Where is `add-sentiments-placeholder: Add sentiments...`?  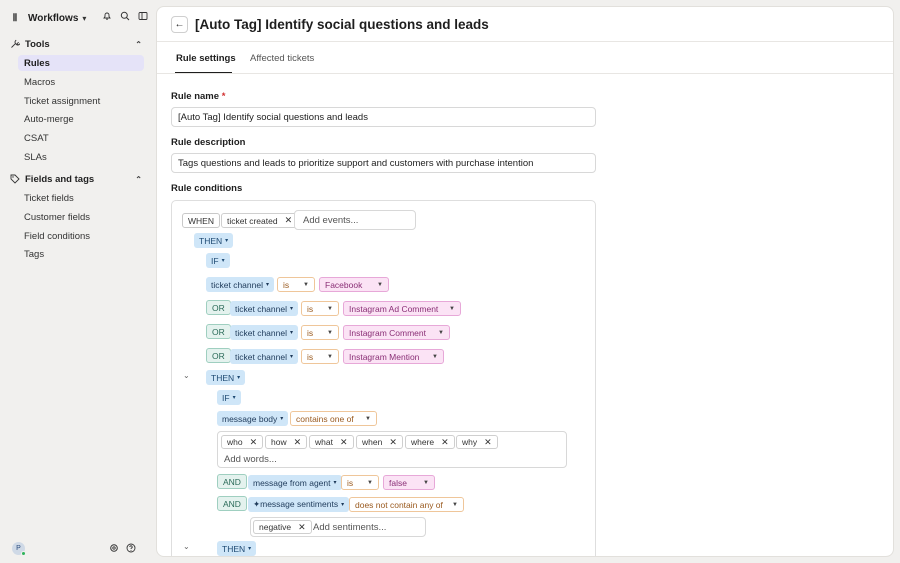 add-sentiments-placeholder: Add sentiments... is located at coordinates (349, 527).